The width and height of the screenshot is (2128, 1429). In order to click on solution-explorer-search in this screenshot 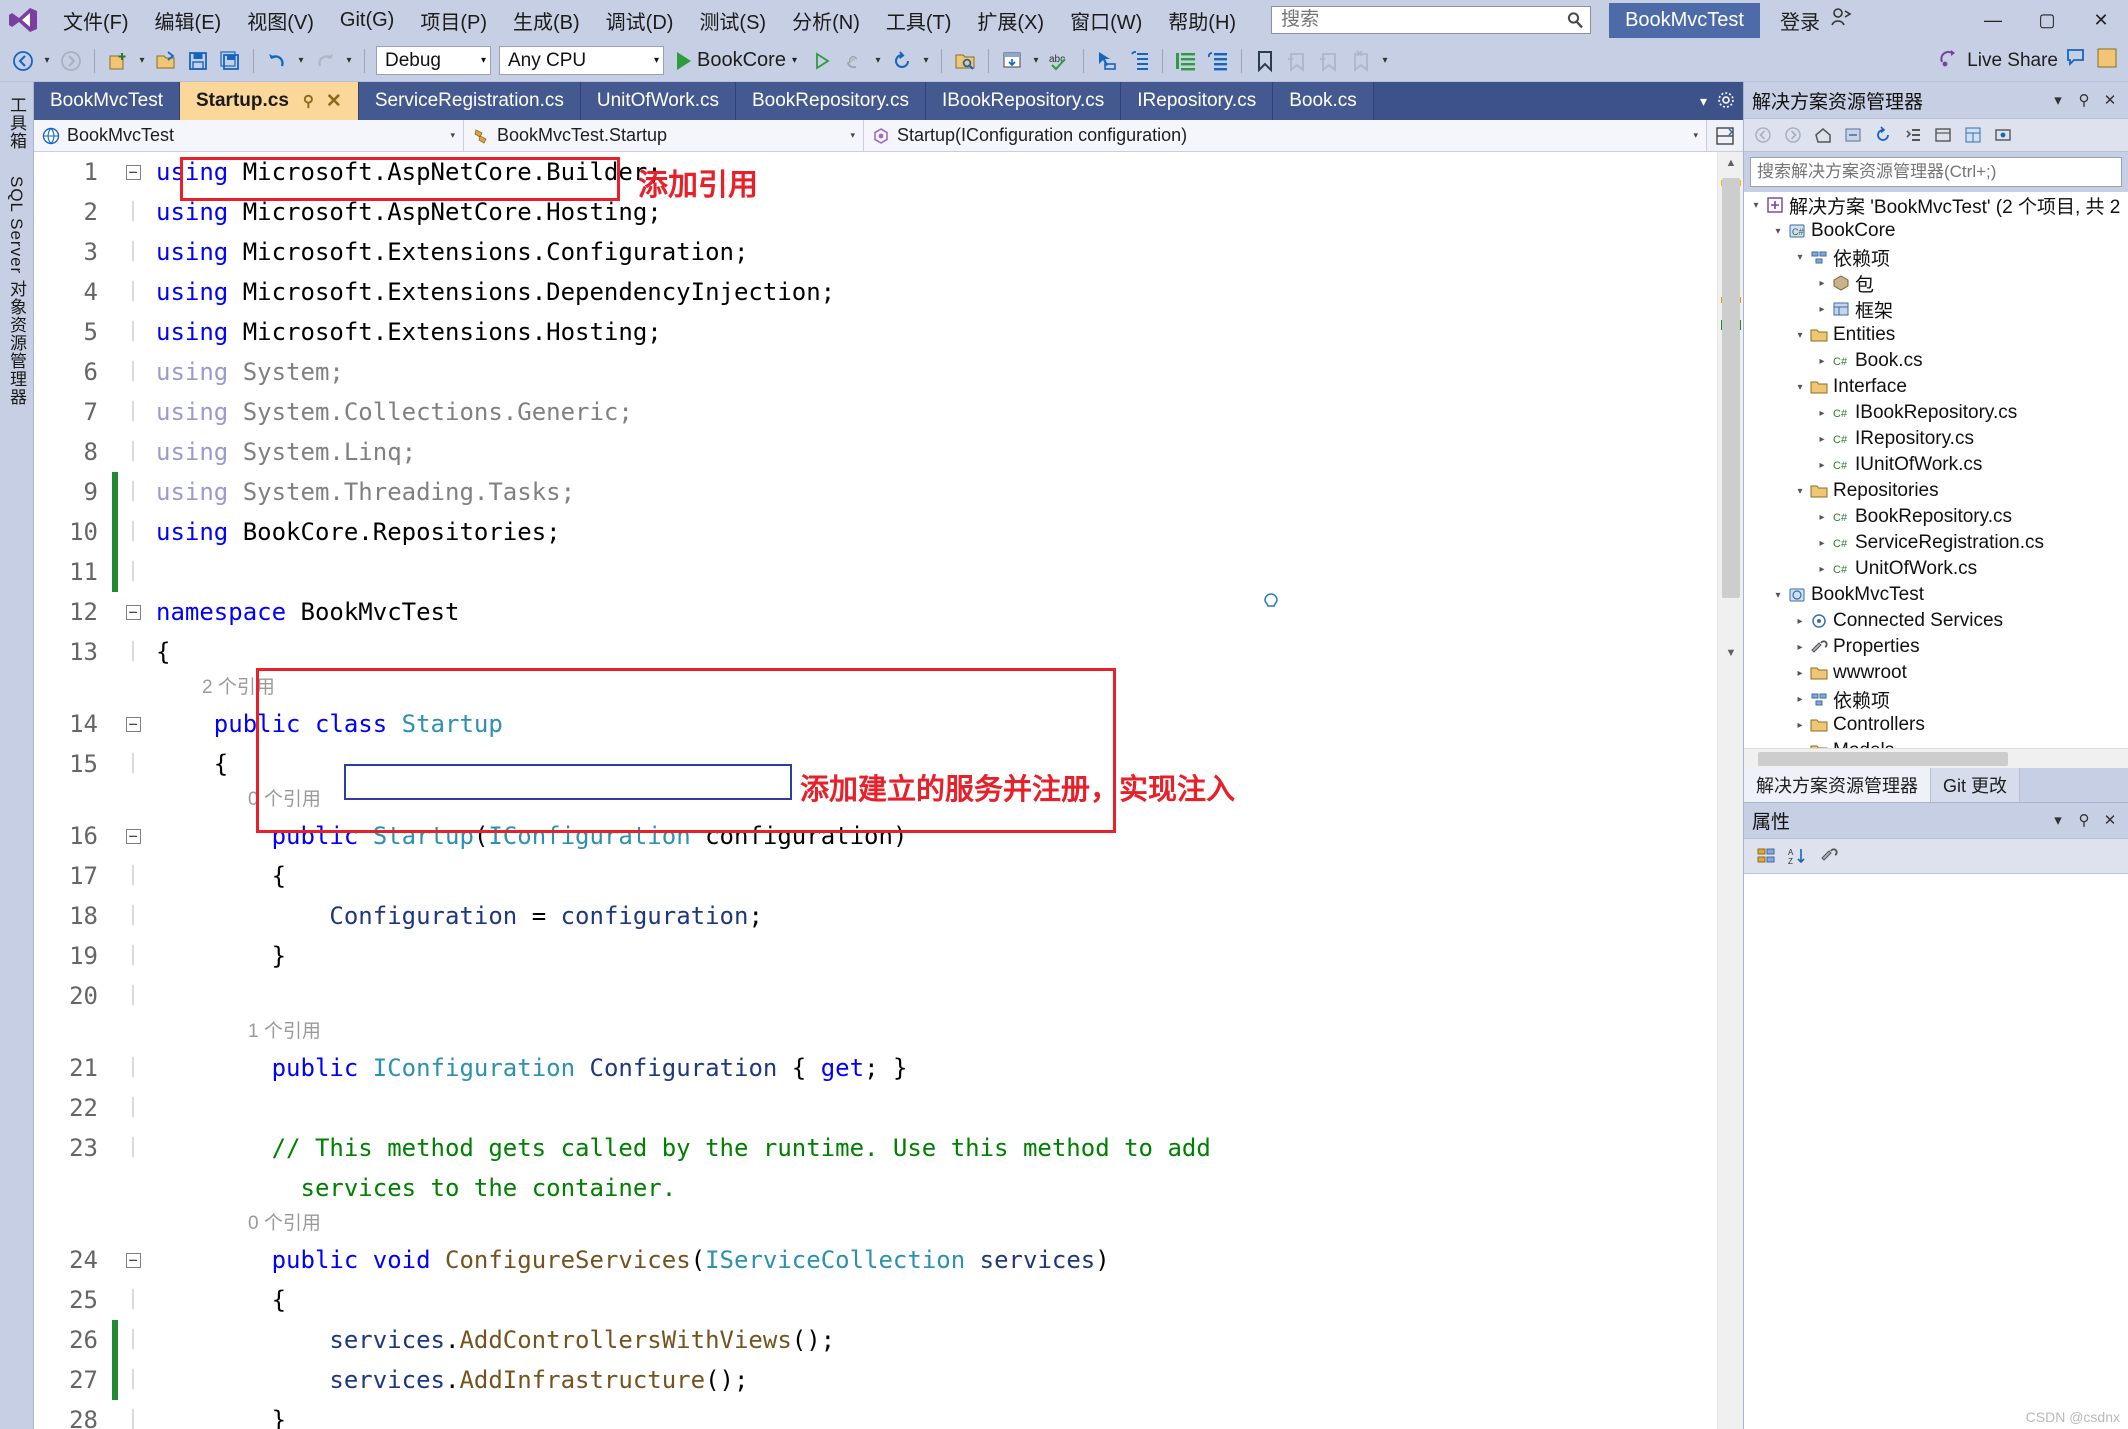, I will do `click(1936, 172)`.